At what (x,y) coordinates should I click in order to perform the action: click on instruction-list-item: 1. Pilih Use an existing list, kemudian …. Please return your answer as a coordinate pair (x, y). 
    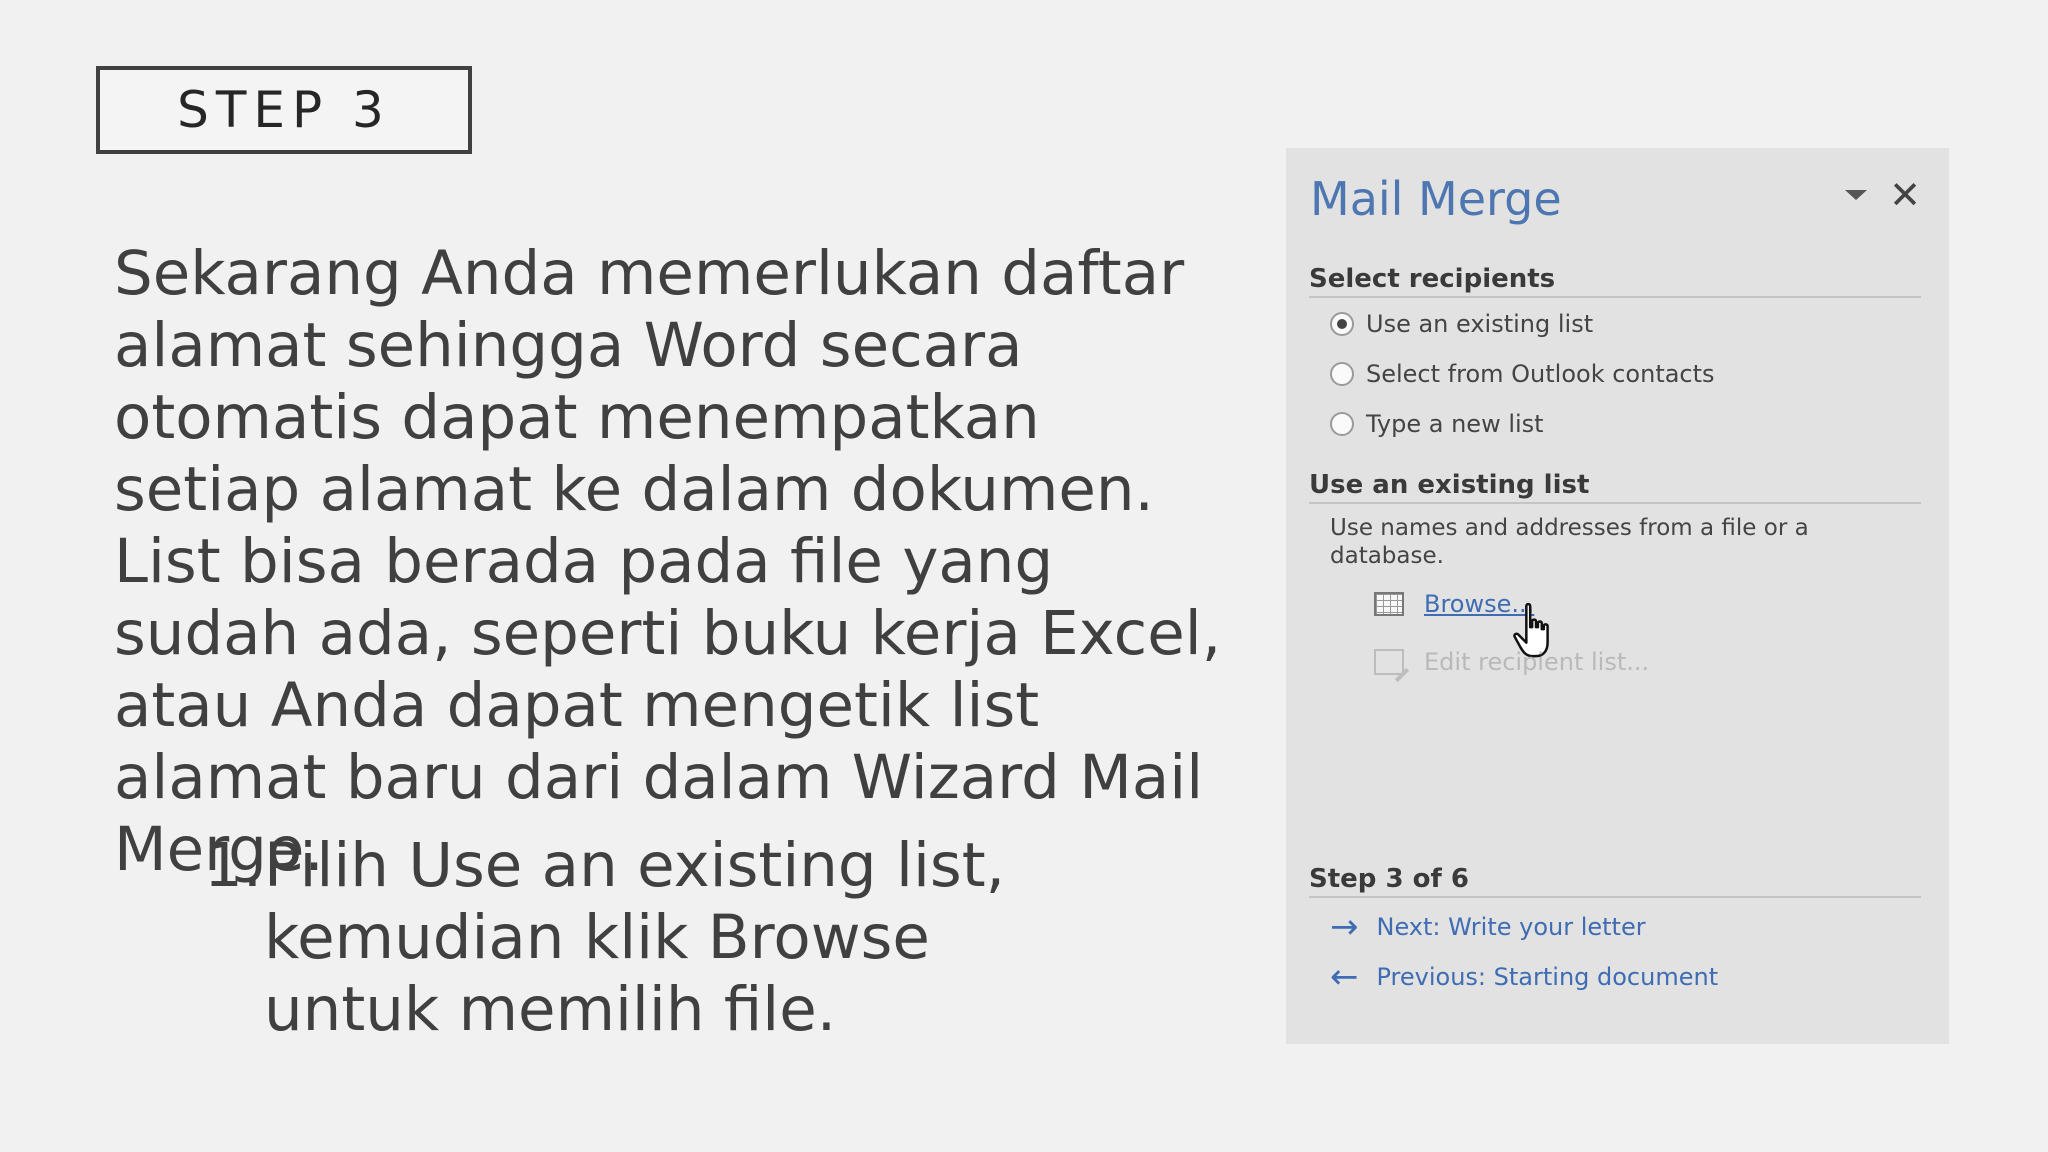
    Looking at the image, I should click on (654, 938).